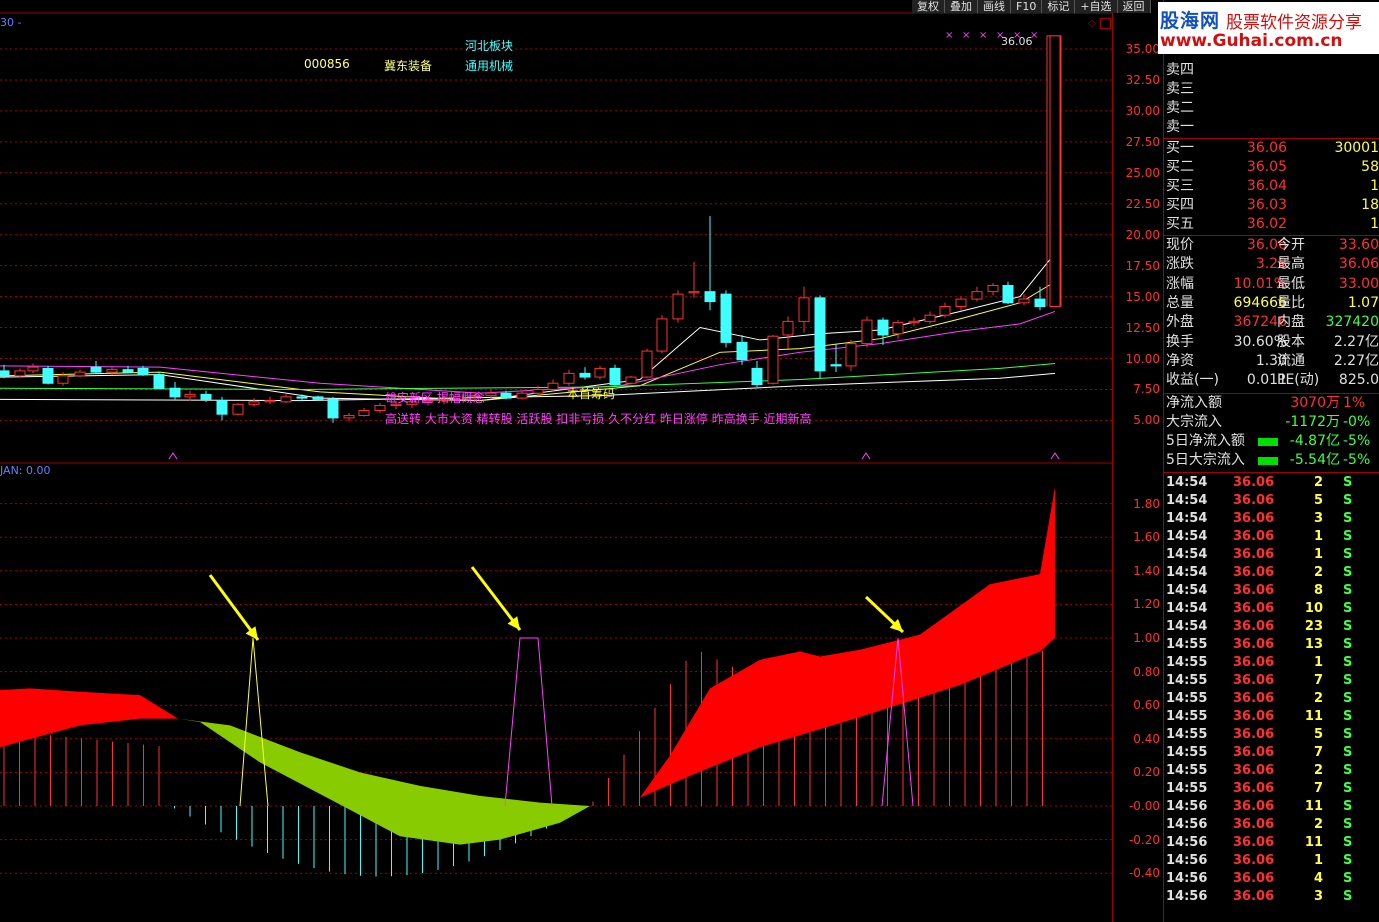  What do you see at coordinates (1266, 205) in the screenshot?
I see `bid-price: 36.03` at bounding box center [1266, 205].